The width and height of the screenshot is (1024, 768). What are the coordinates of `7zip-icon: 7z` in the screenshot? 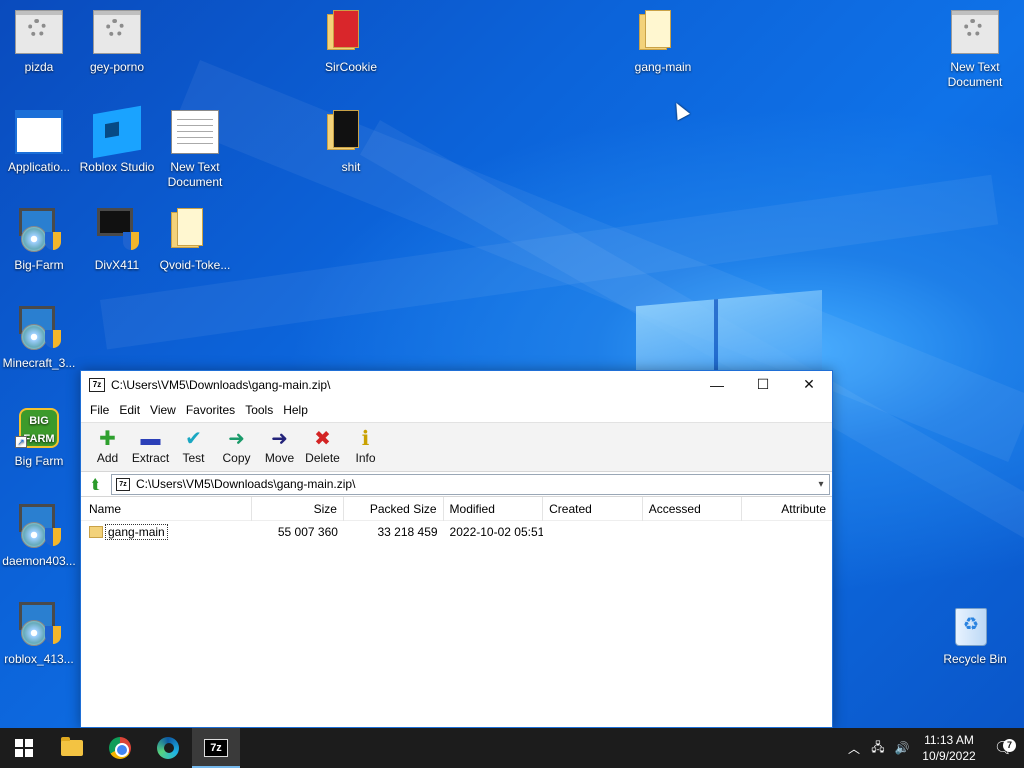 It's located at (216, 748).